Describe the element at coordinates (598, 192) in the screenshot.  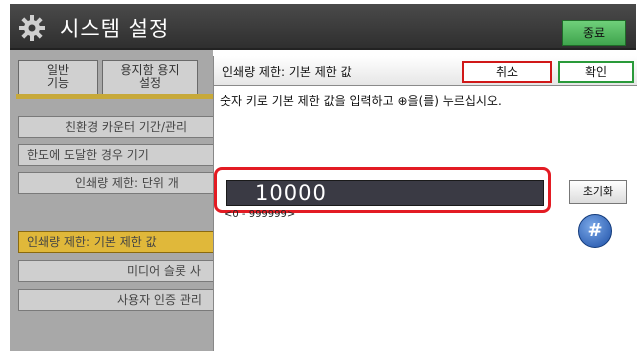
I see `reset-button: 초기화` at that location.